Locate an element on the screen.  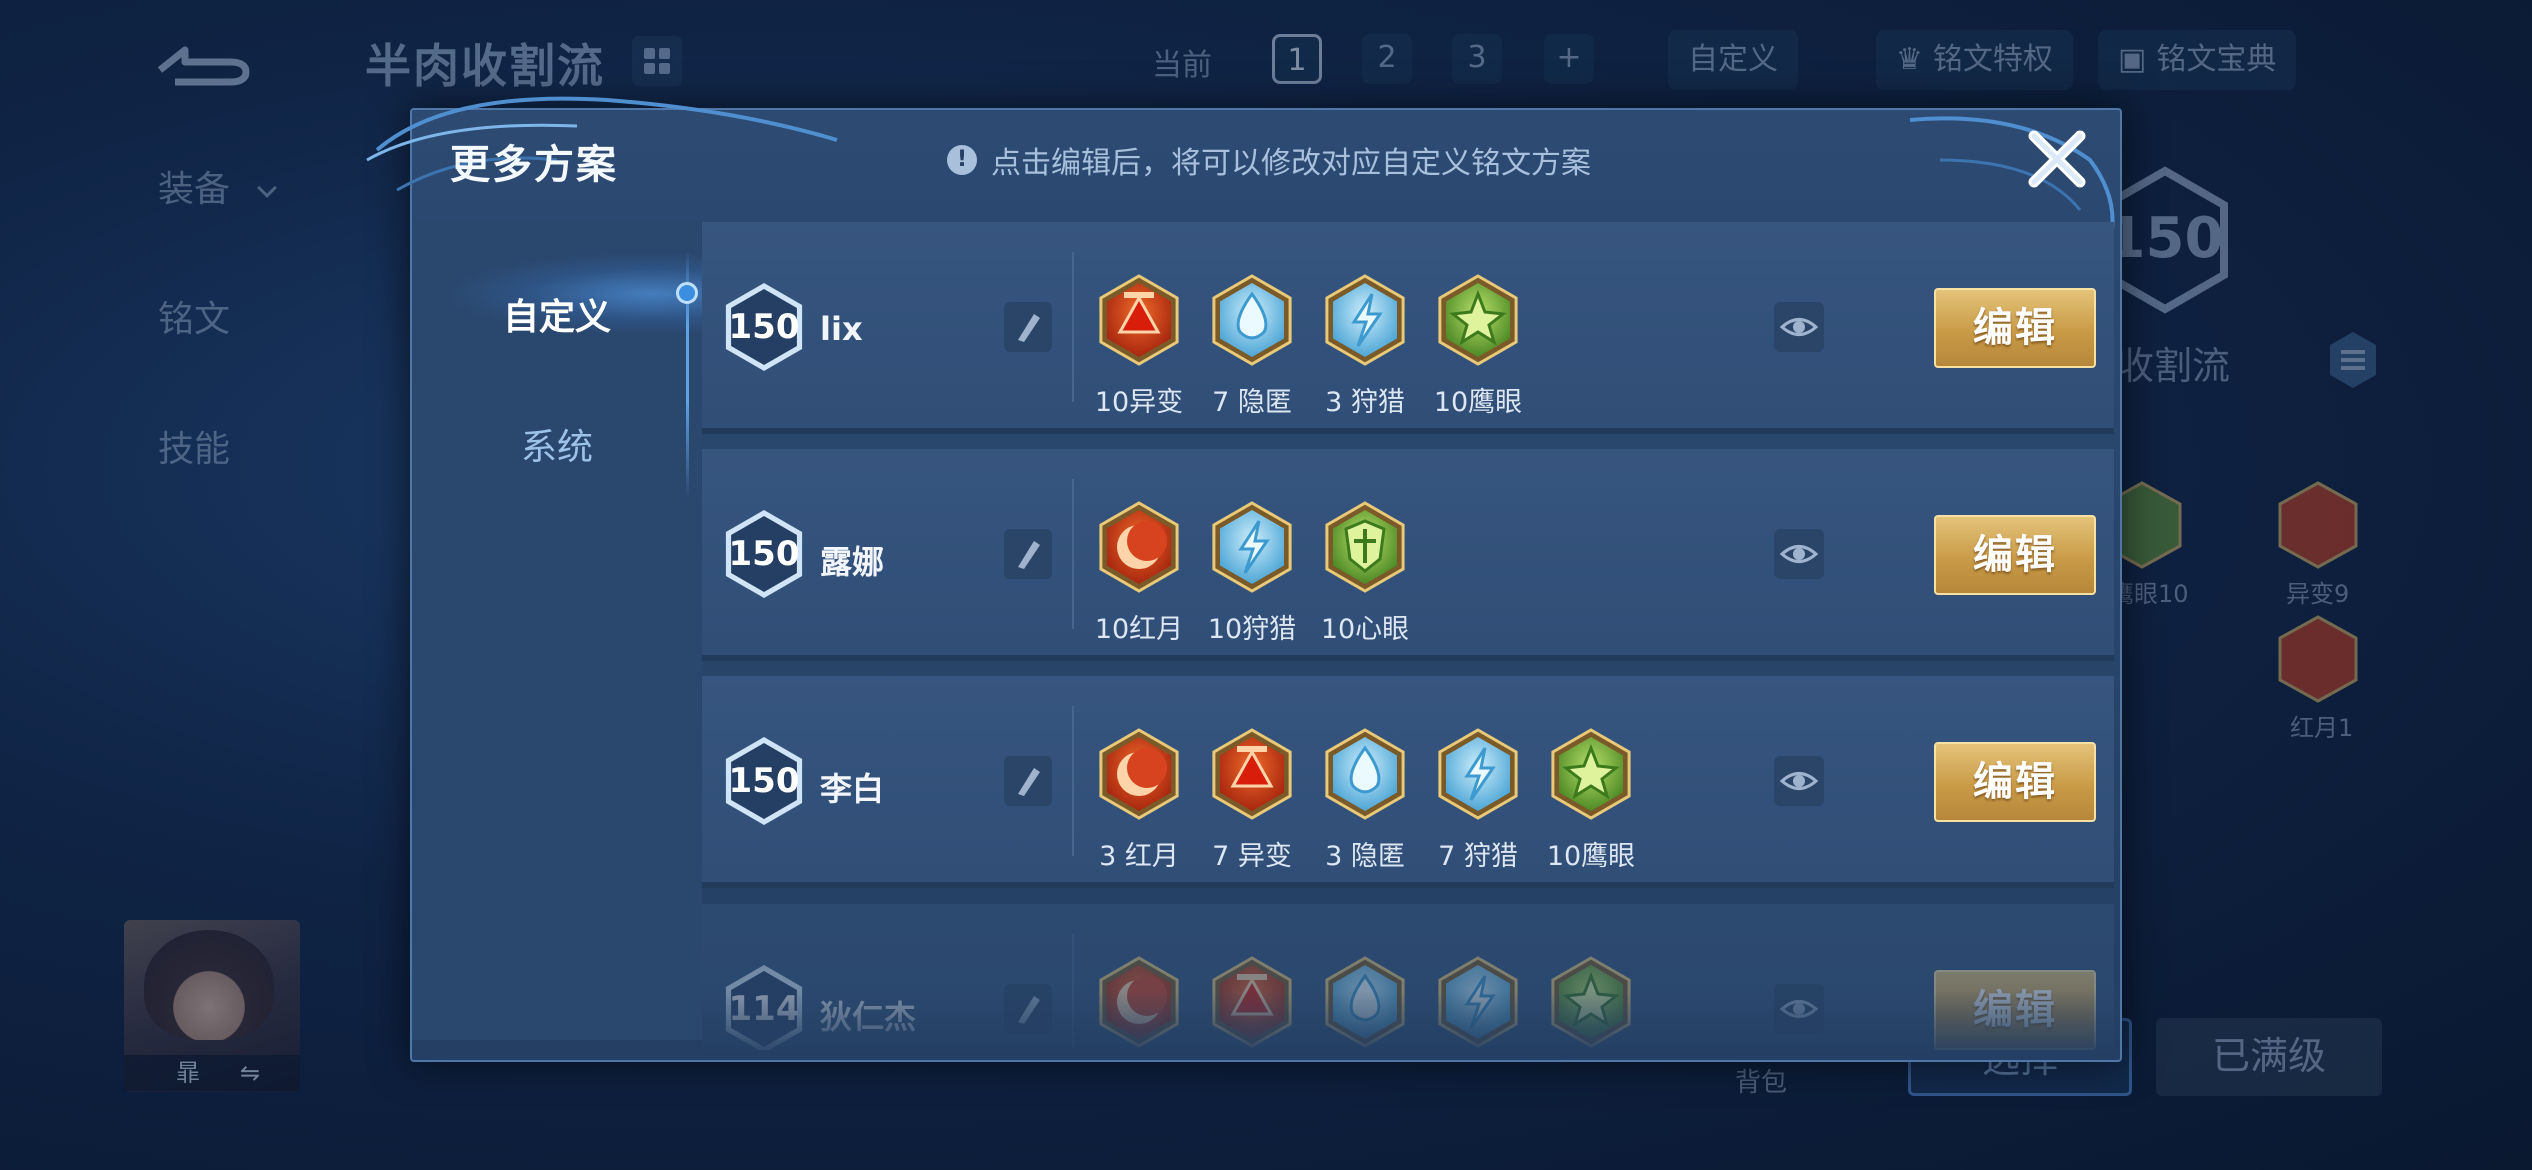
rune-set: 10红月 10狩猎 10心眼 is located at coordinates (1252, 571).